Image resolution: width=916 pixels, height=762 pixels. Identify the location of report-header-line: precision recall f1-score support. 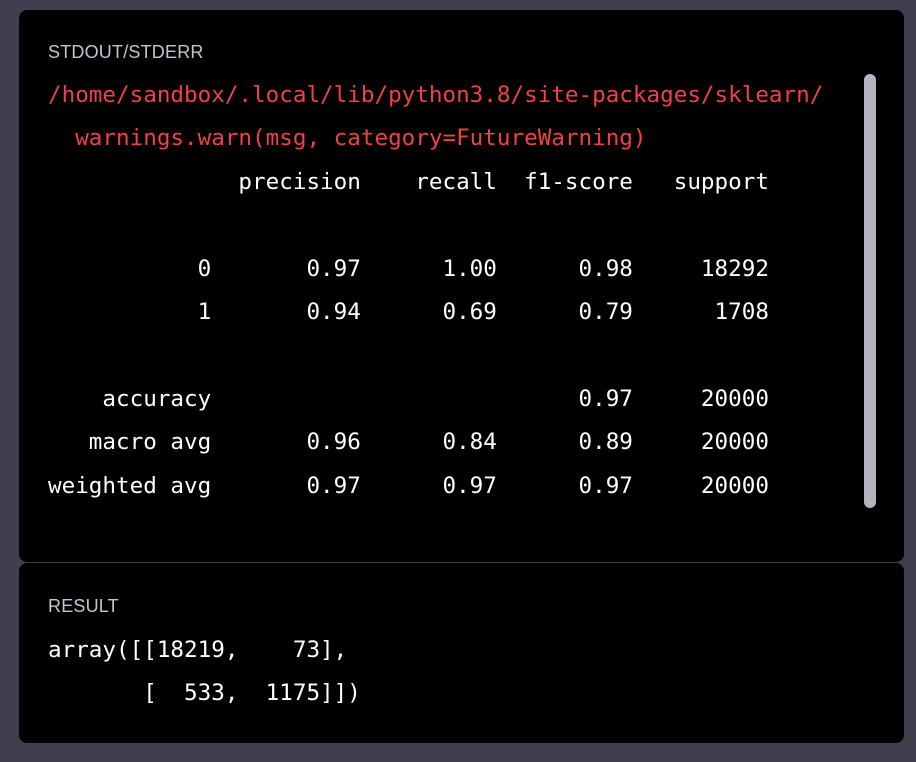
(408, 181).